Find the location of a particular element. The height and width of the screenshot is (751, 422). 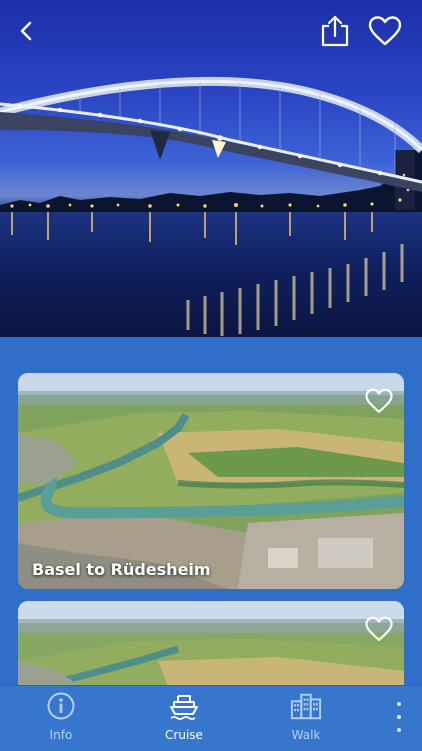

buildings-icon is located at coordinates (306, 706).